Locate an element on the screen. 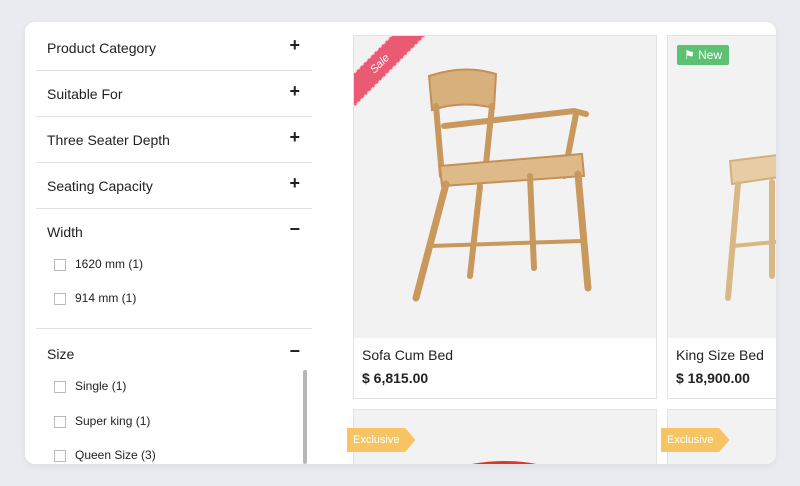 The image size is (800, 486). product-price: $ 6,815.00 is located at coordinates (395, 378).